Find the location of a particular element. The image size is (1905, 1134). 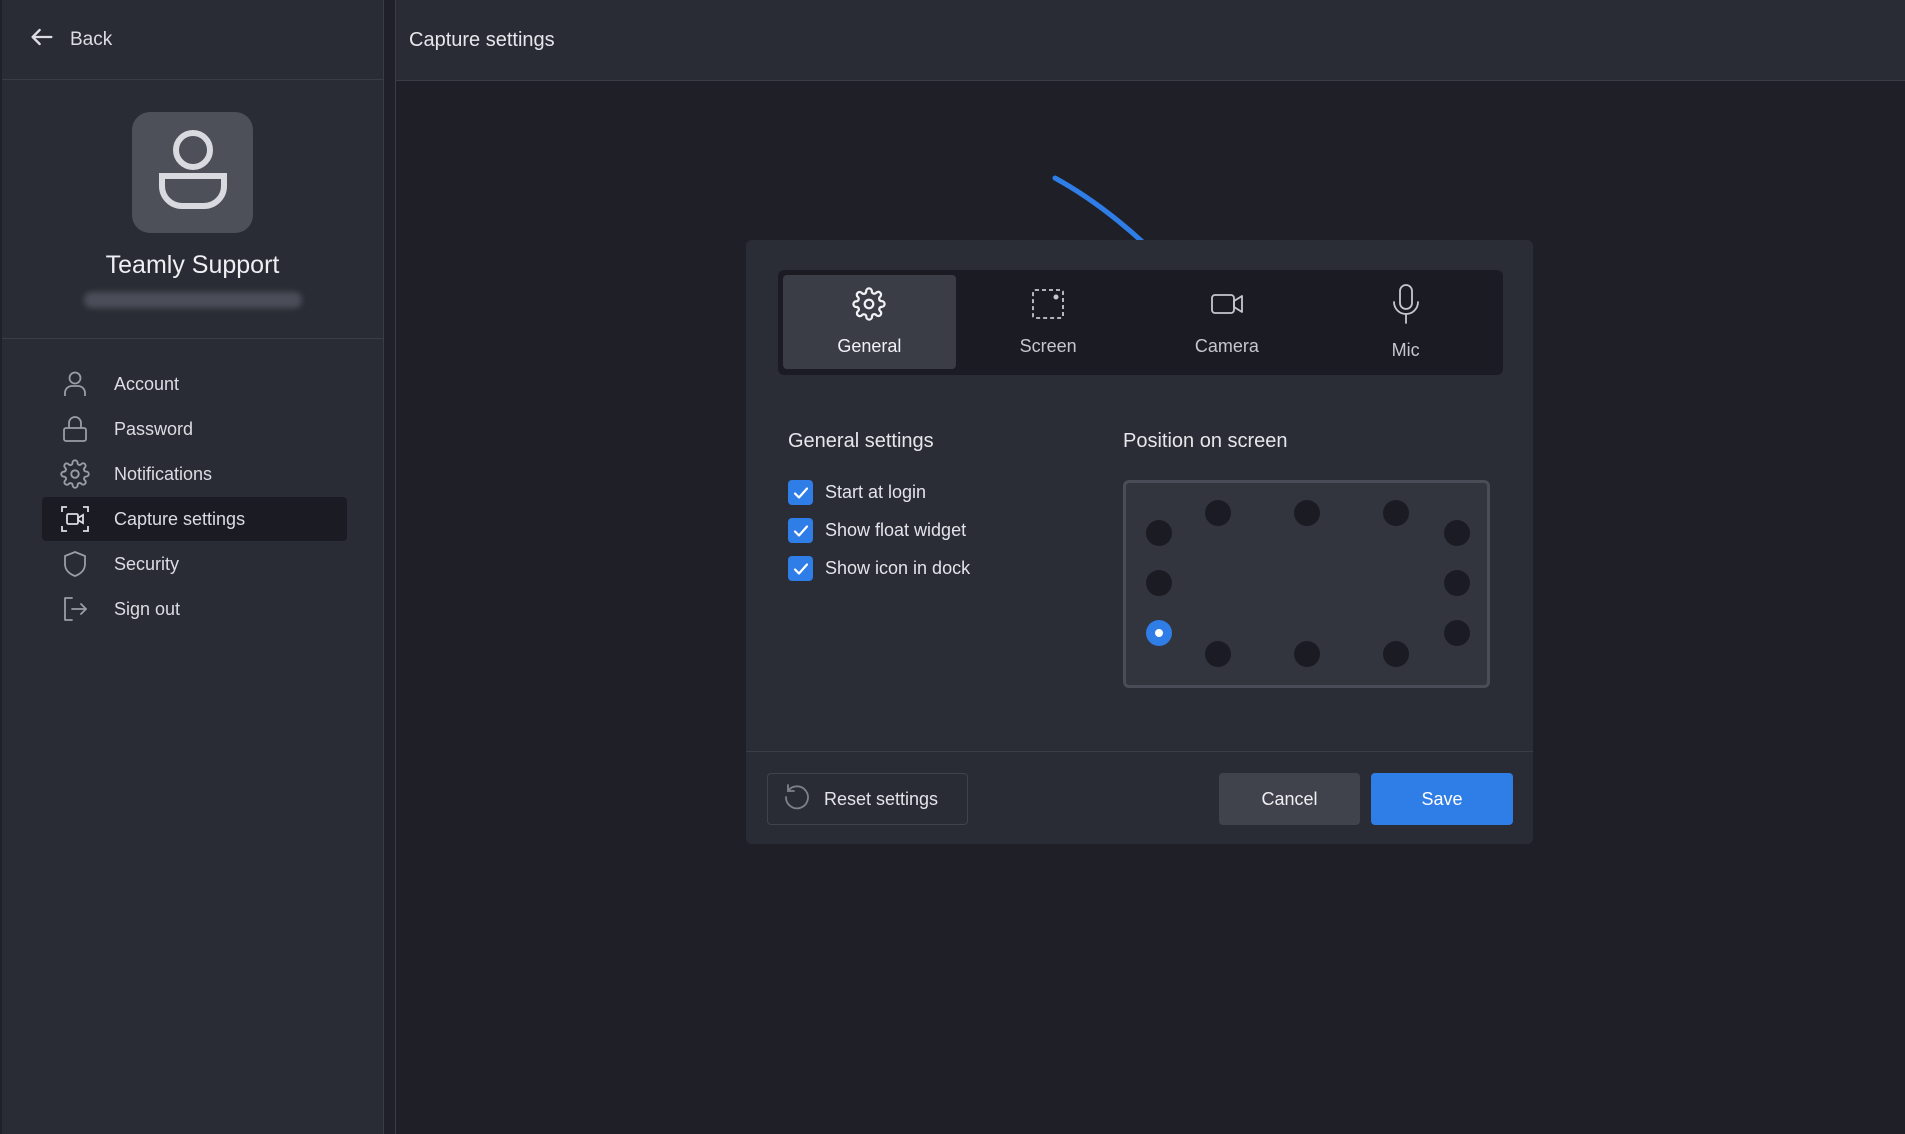

save-button: Save is located at coordinates (1442, 799).